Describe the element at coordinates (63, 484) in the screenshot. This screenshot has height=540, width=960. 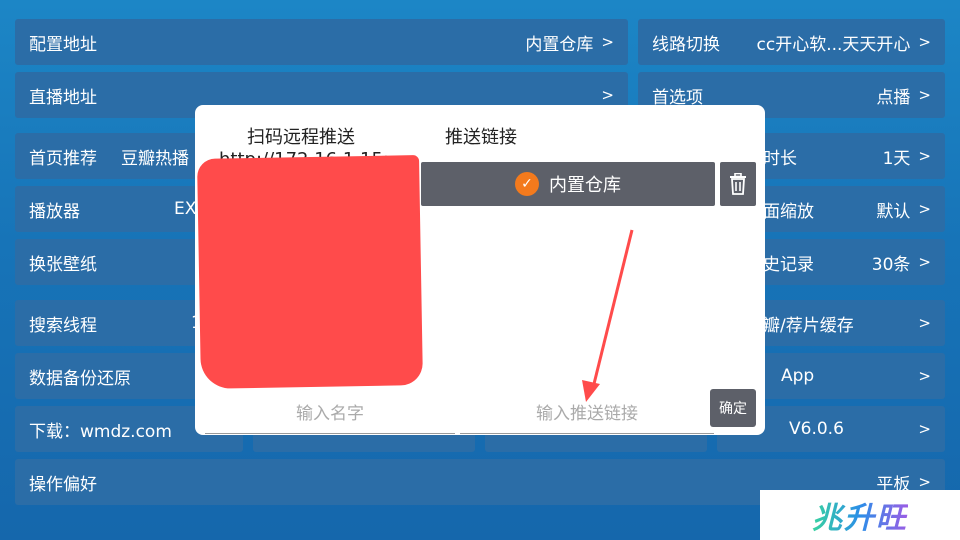
I see `setting-label: 操作偏好` at that location.